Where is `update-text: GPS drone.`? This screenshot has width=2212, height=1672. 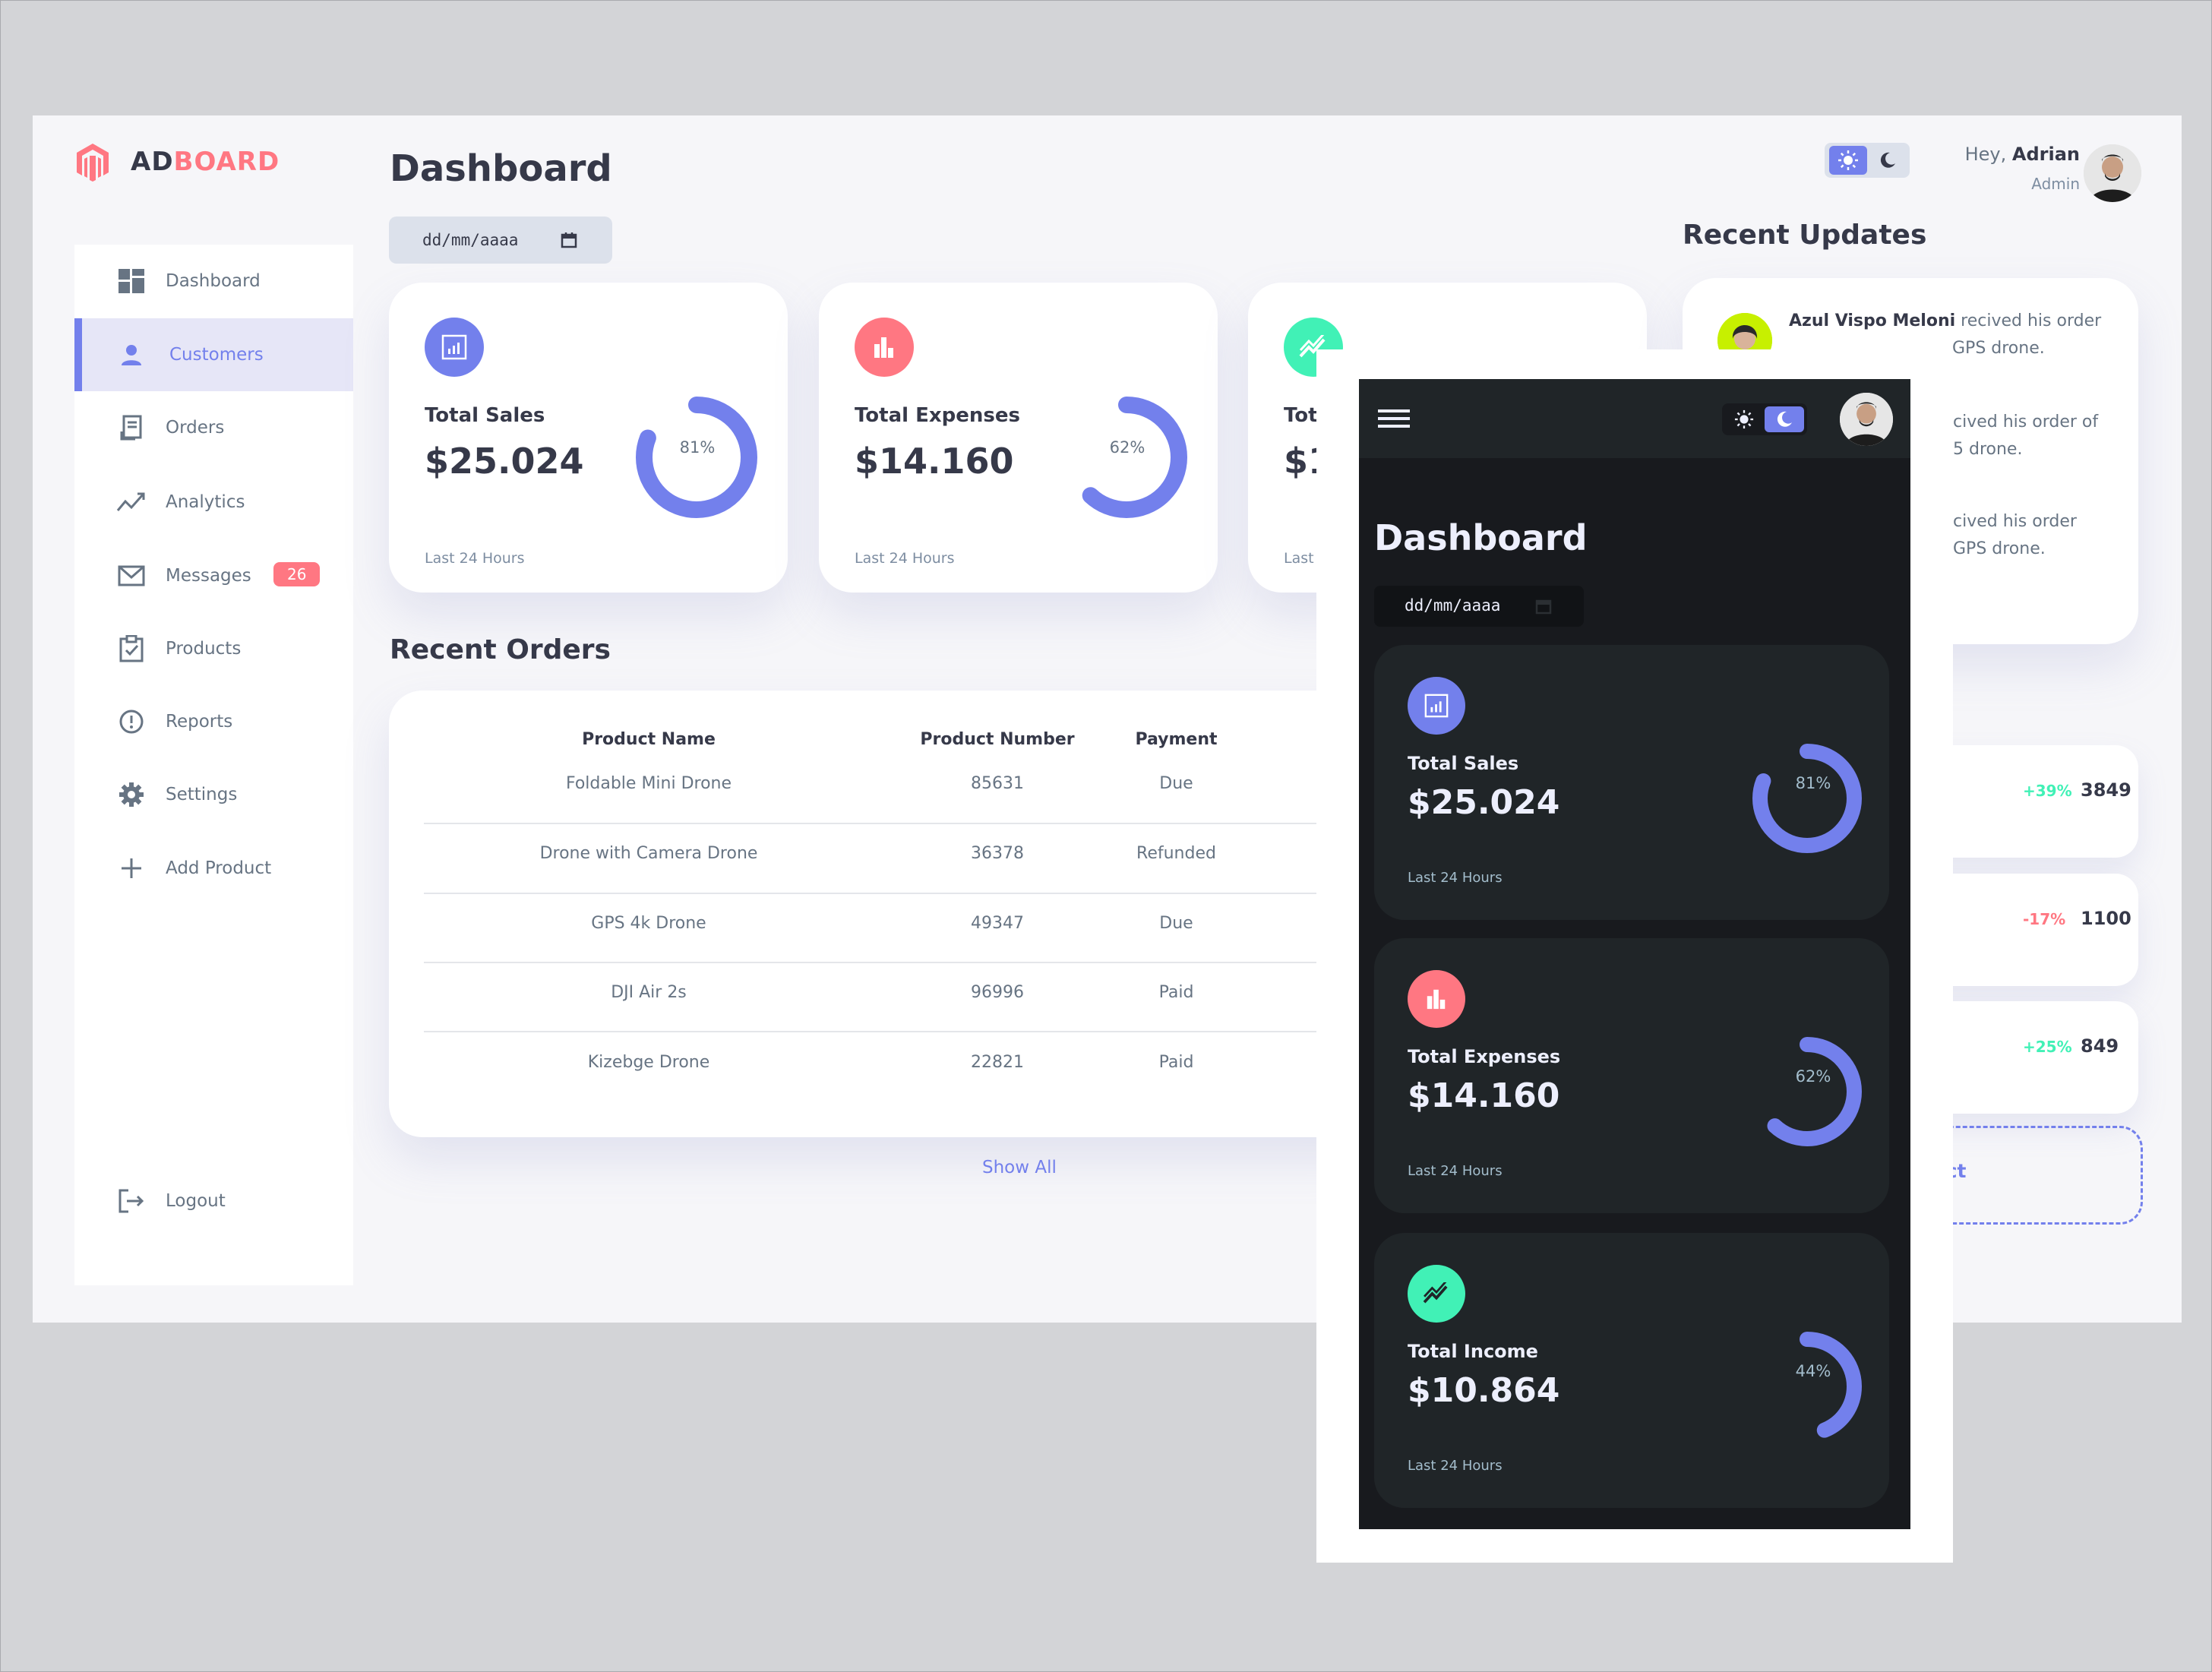 update-text: GPS drone. is located at coordinates (1998, 348).